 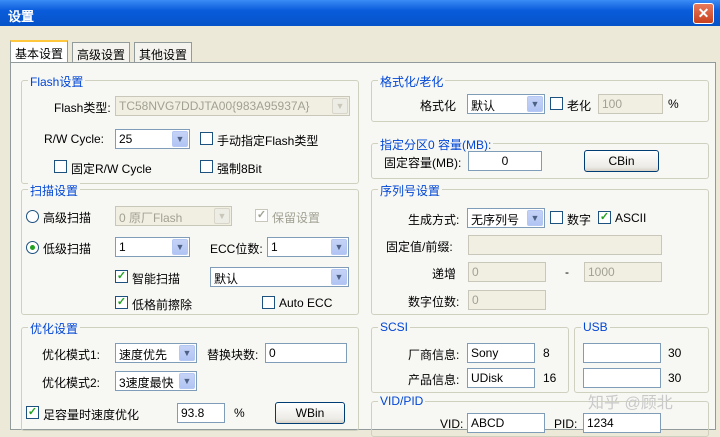 I want to click on swap-block-label: 替换块数:, so click(x=233, y=355).